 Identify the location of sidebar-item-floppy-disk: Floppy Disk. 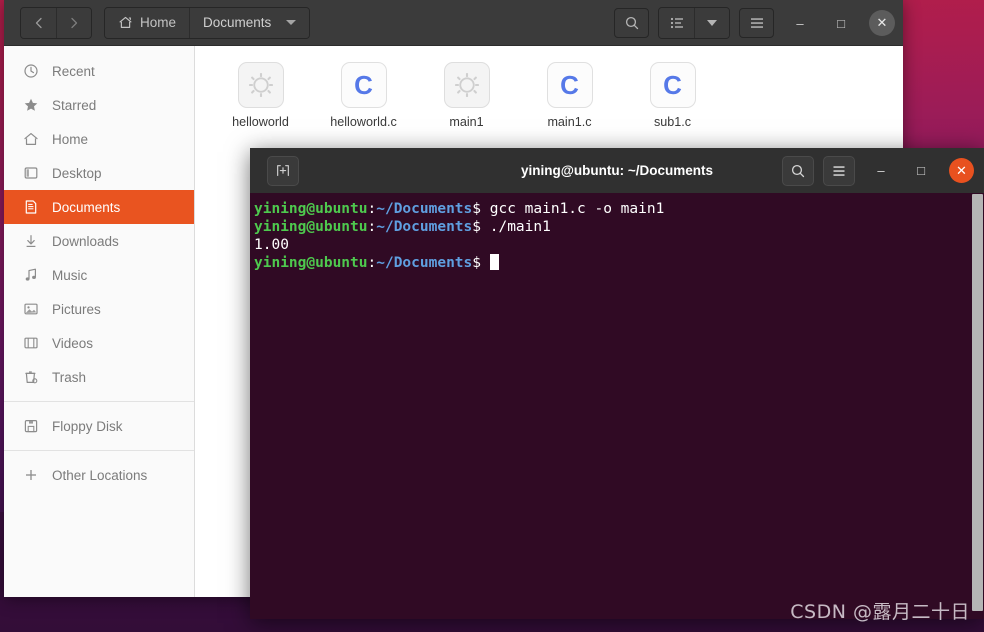
(99, 426).